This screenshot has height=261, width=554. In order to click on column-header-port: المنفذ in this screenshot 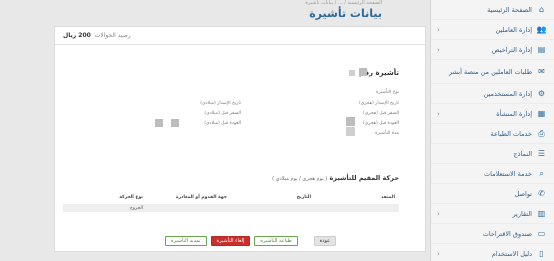, I will do `click(388, 197)`.